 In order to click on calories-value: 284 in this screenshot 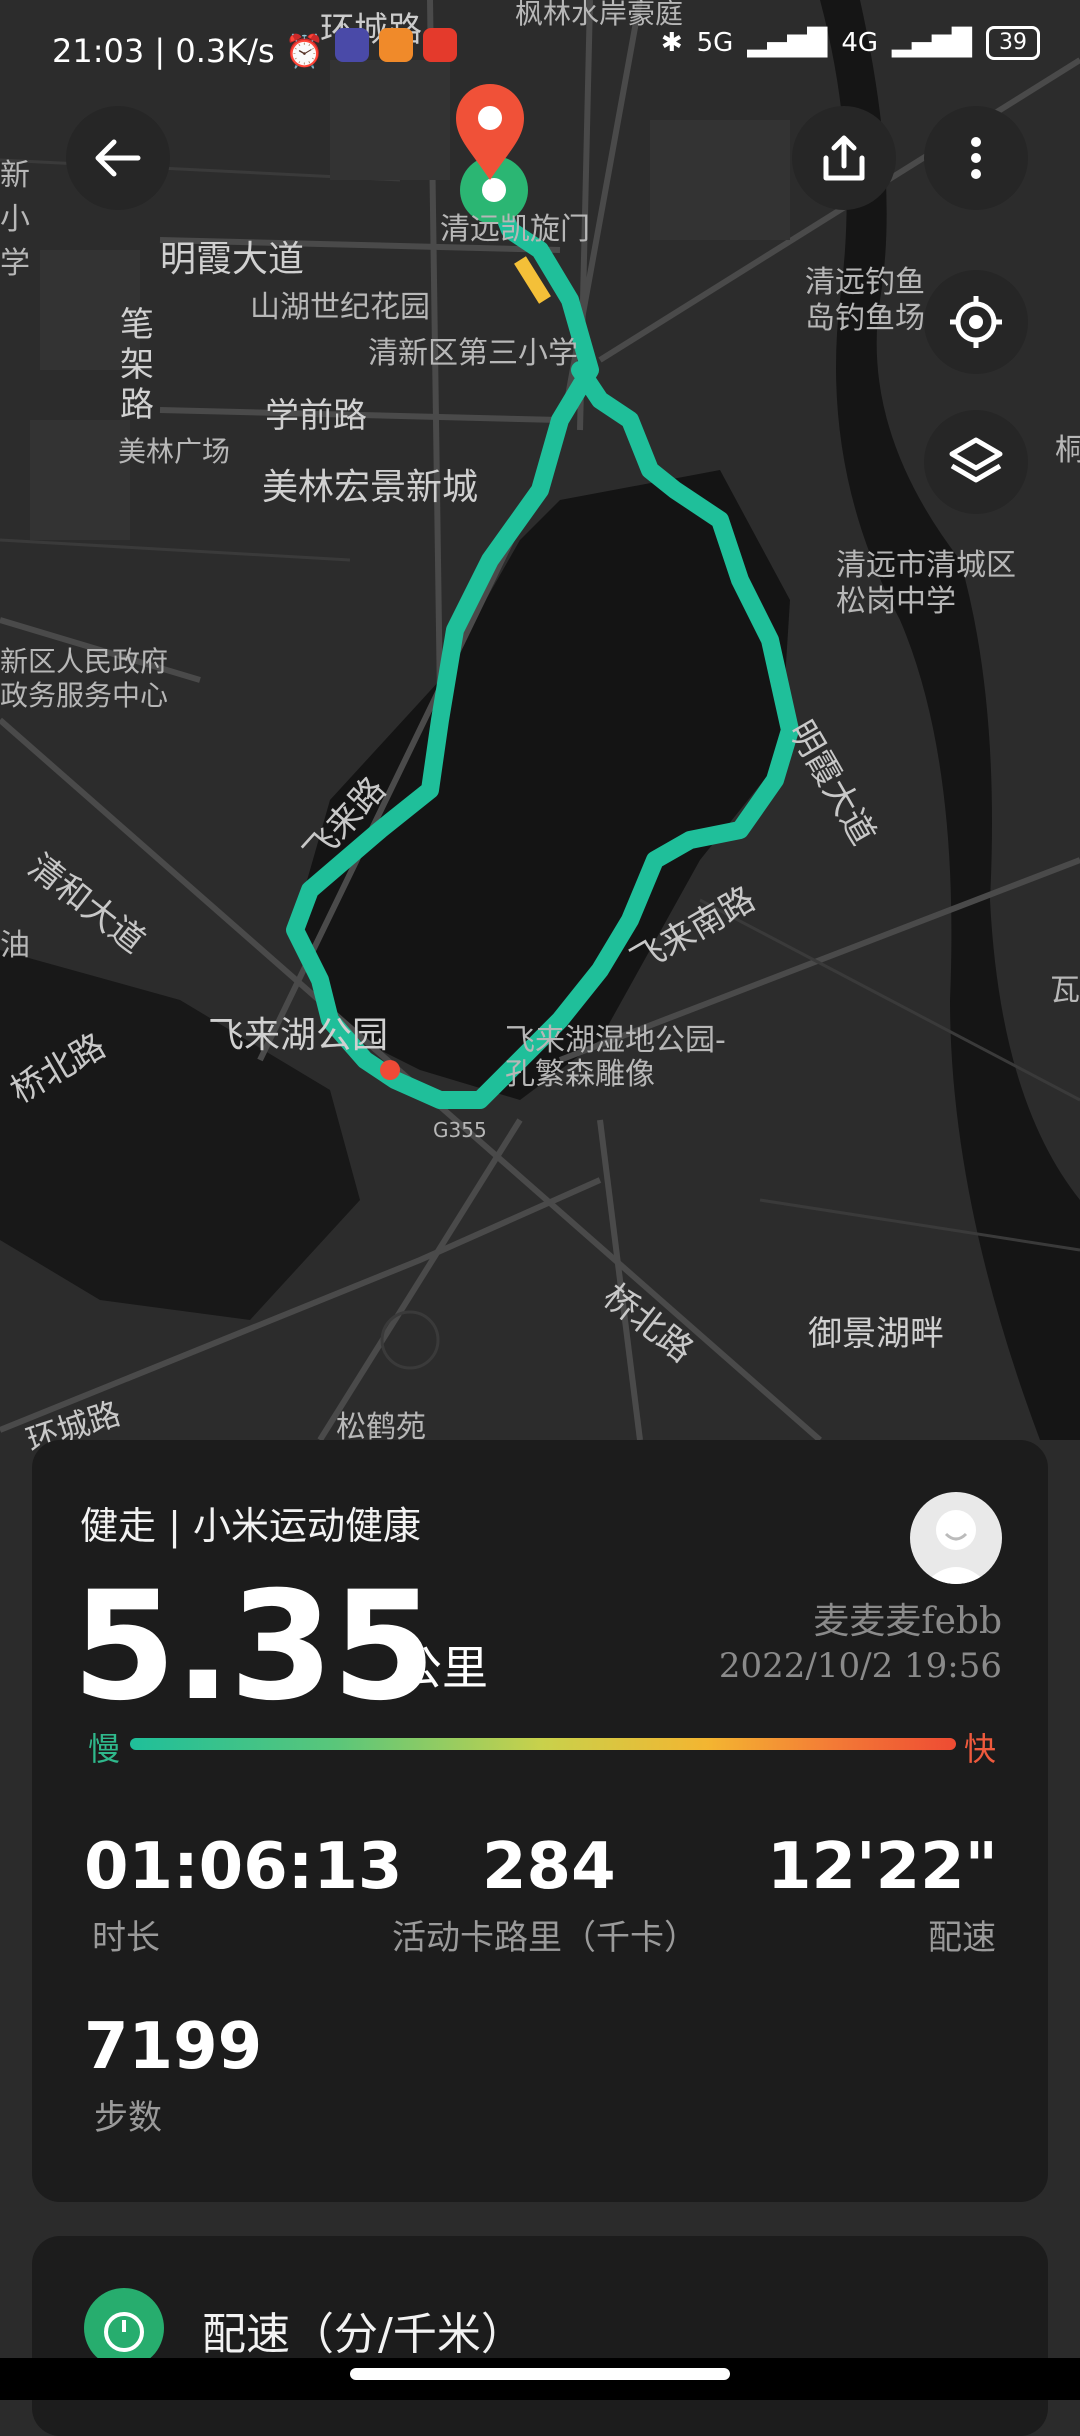, I will do `click(549, 1867)`.